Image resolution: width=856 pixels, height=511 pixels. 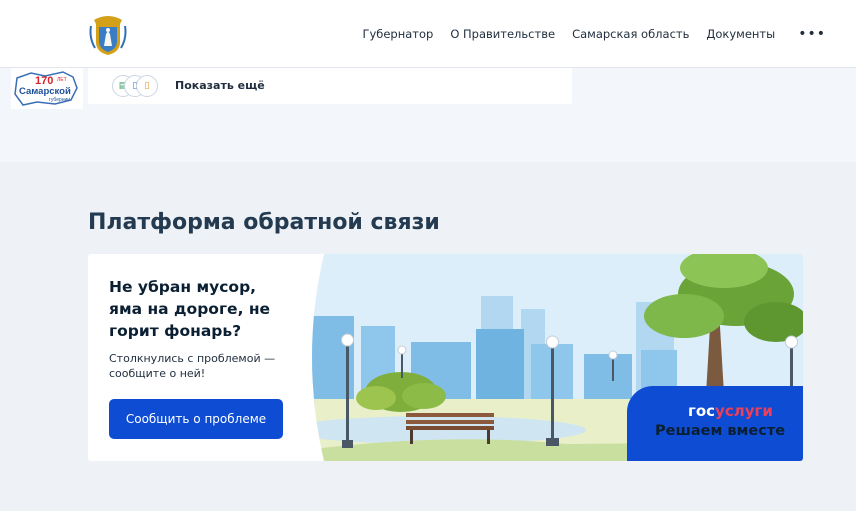 I want to click on gosuslugi-banner: госуслуги Решаем вместе, so click(x=715, y=423).